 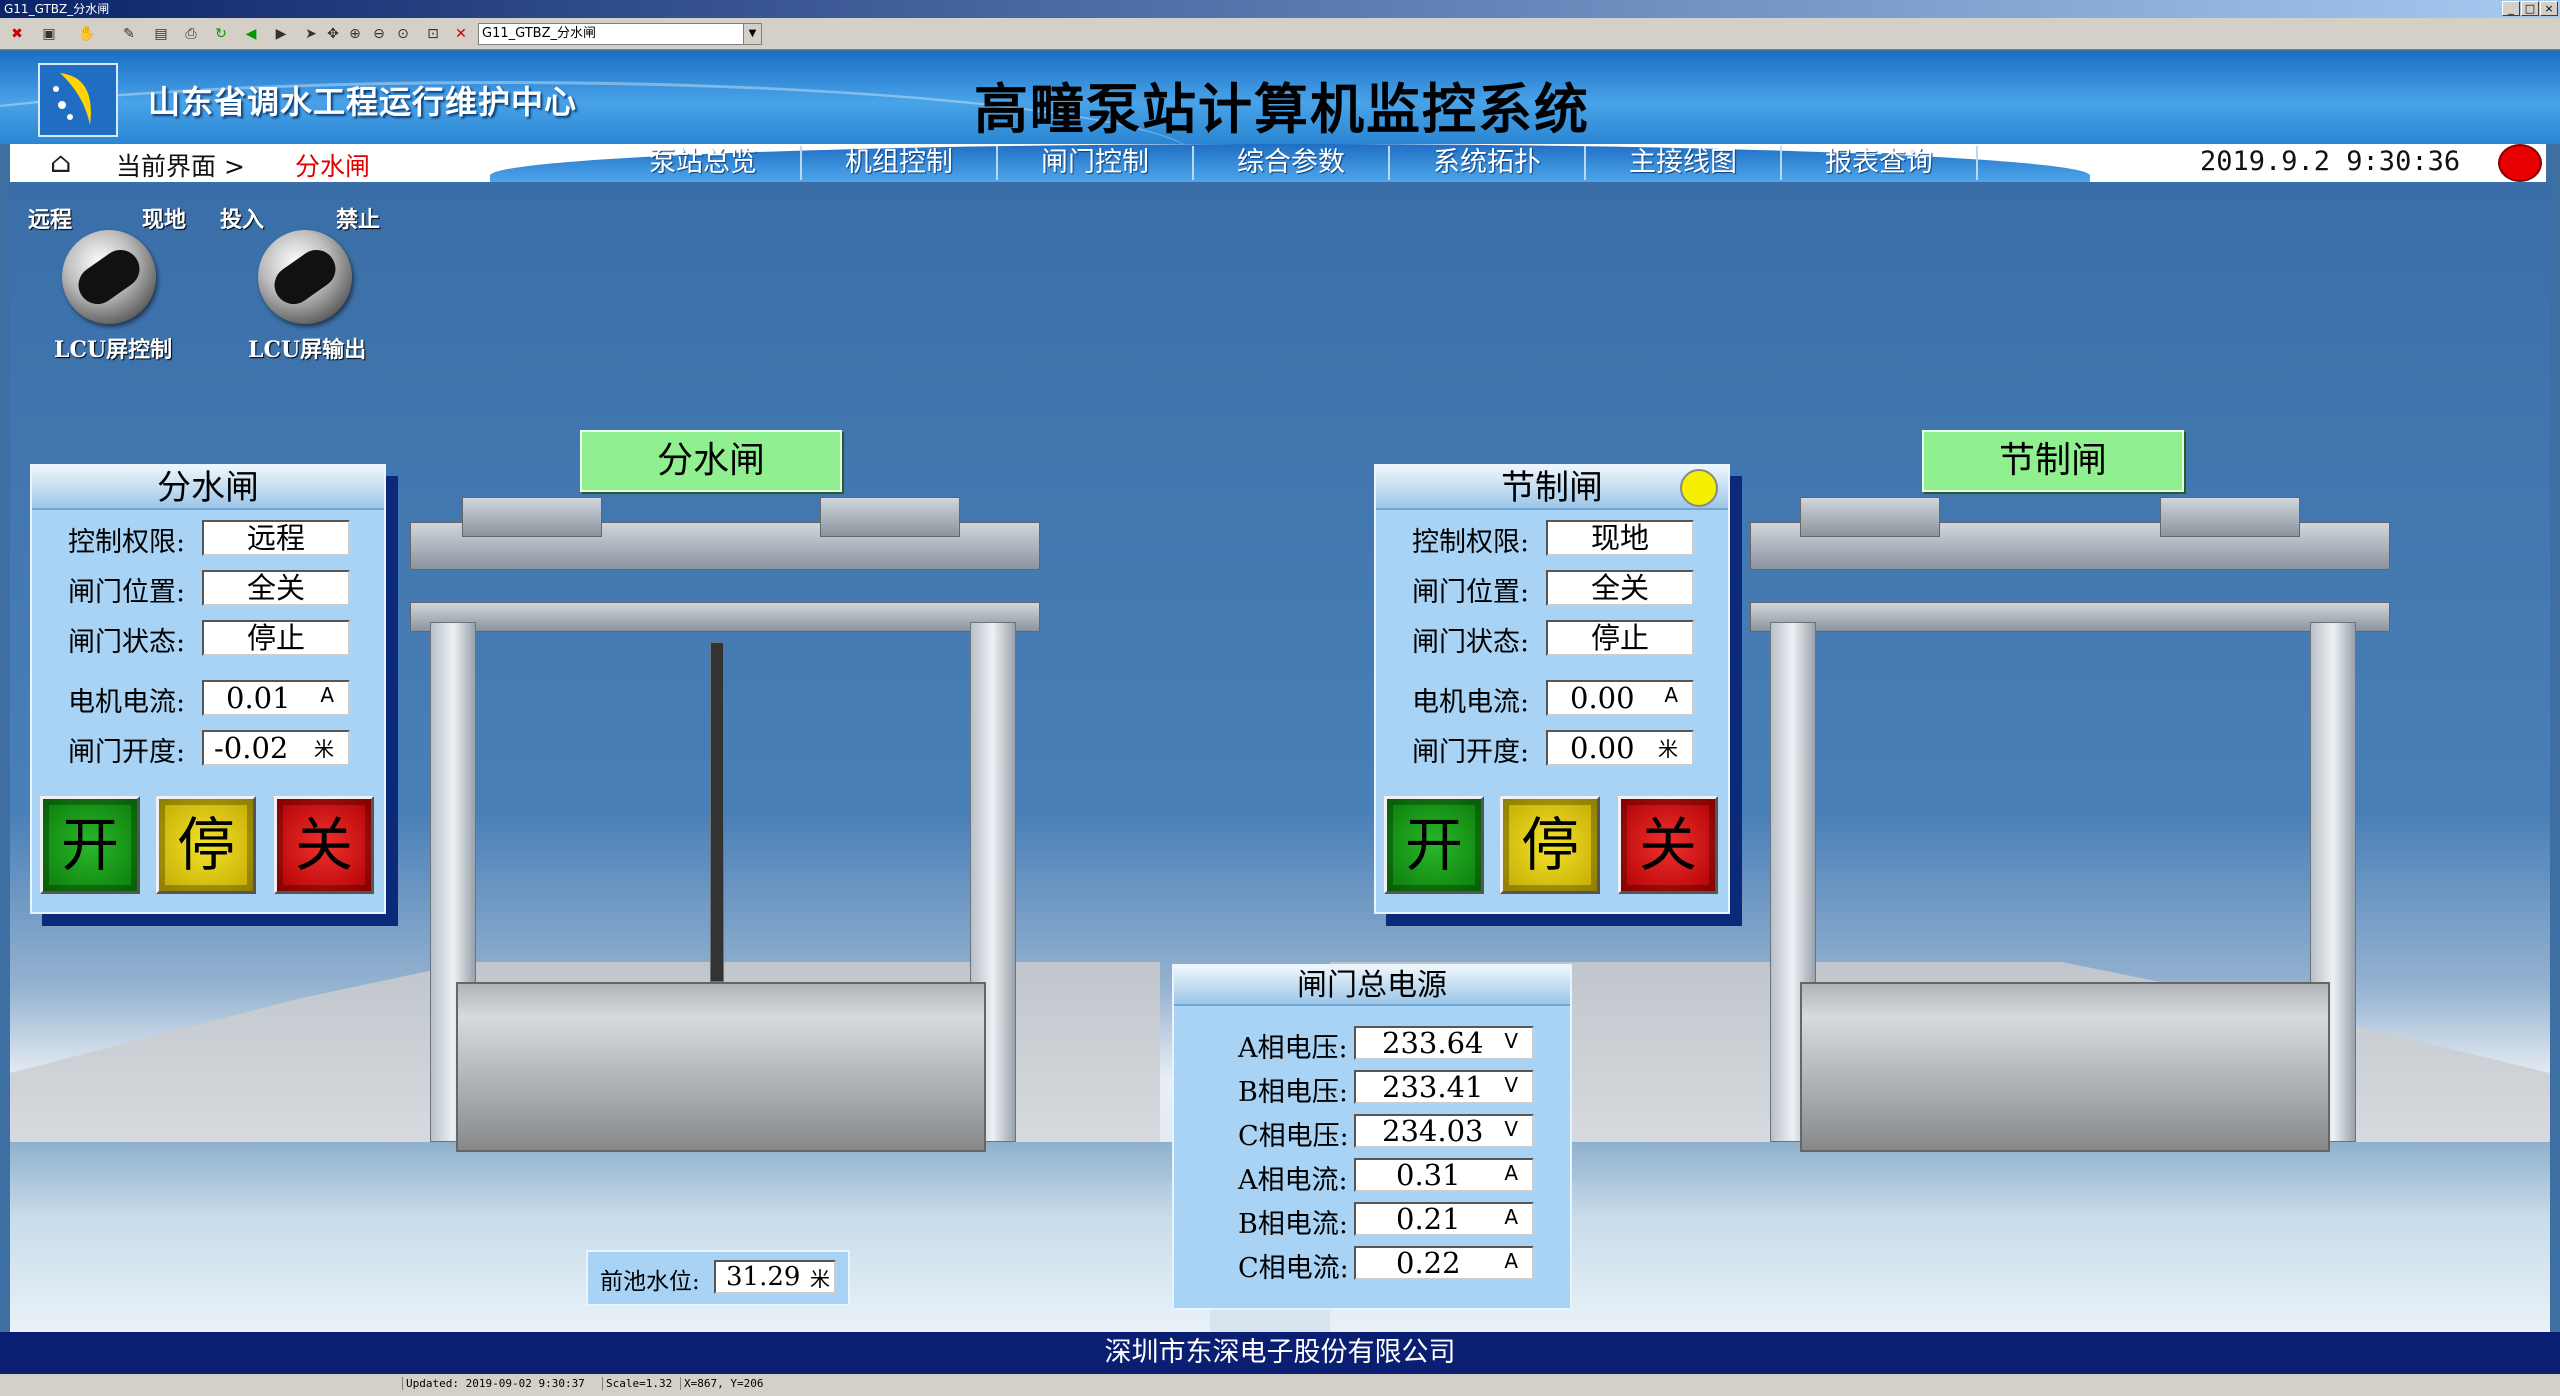 What do you see at coordinates (1444, 1175) in the screenshot?
I see `power-value-a-current: 0.31 A` at bounding box center [1444, 1175].